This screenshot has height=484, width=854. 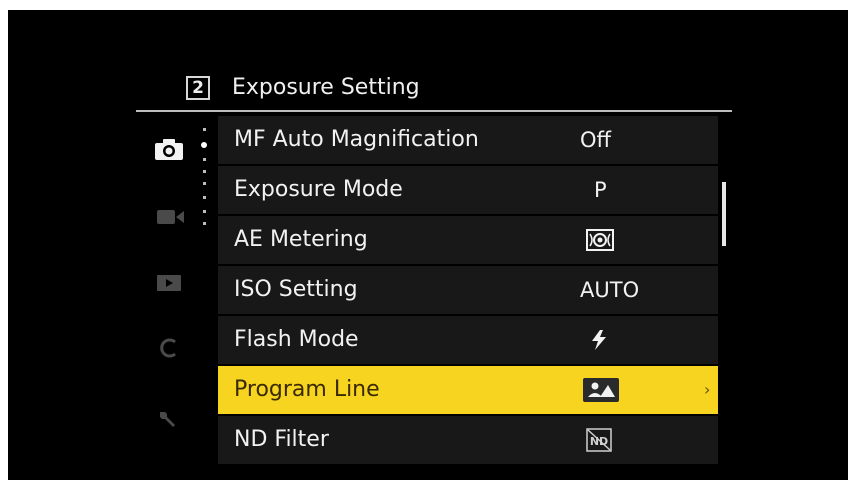 I want to click on menu-item-program-line: Program Line ›, so click(x=468, y=390).